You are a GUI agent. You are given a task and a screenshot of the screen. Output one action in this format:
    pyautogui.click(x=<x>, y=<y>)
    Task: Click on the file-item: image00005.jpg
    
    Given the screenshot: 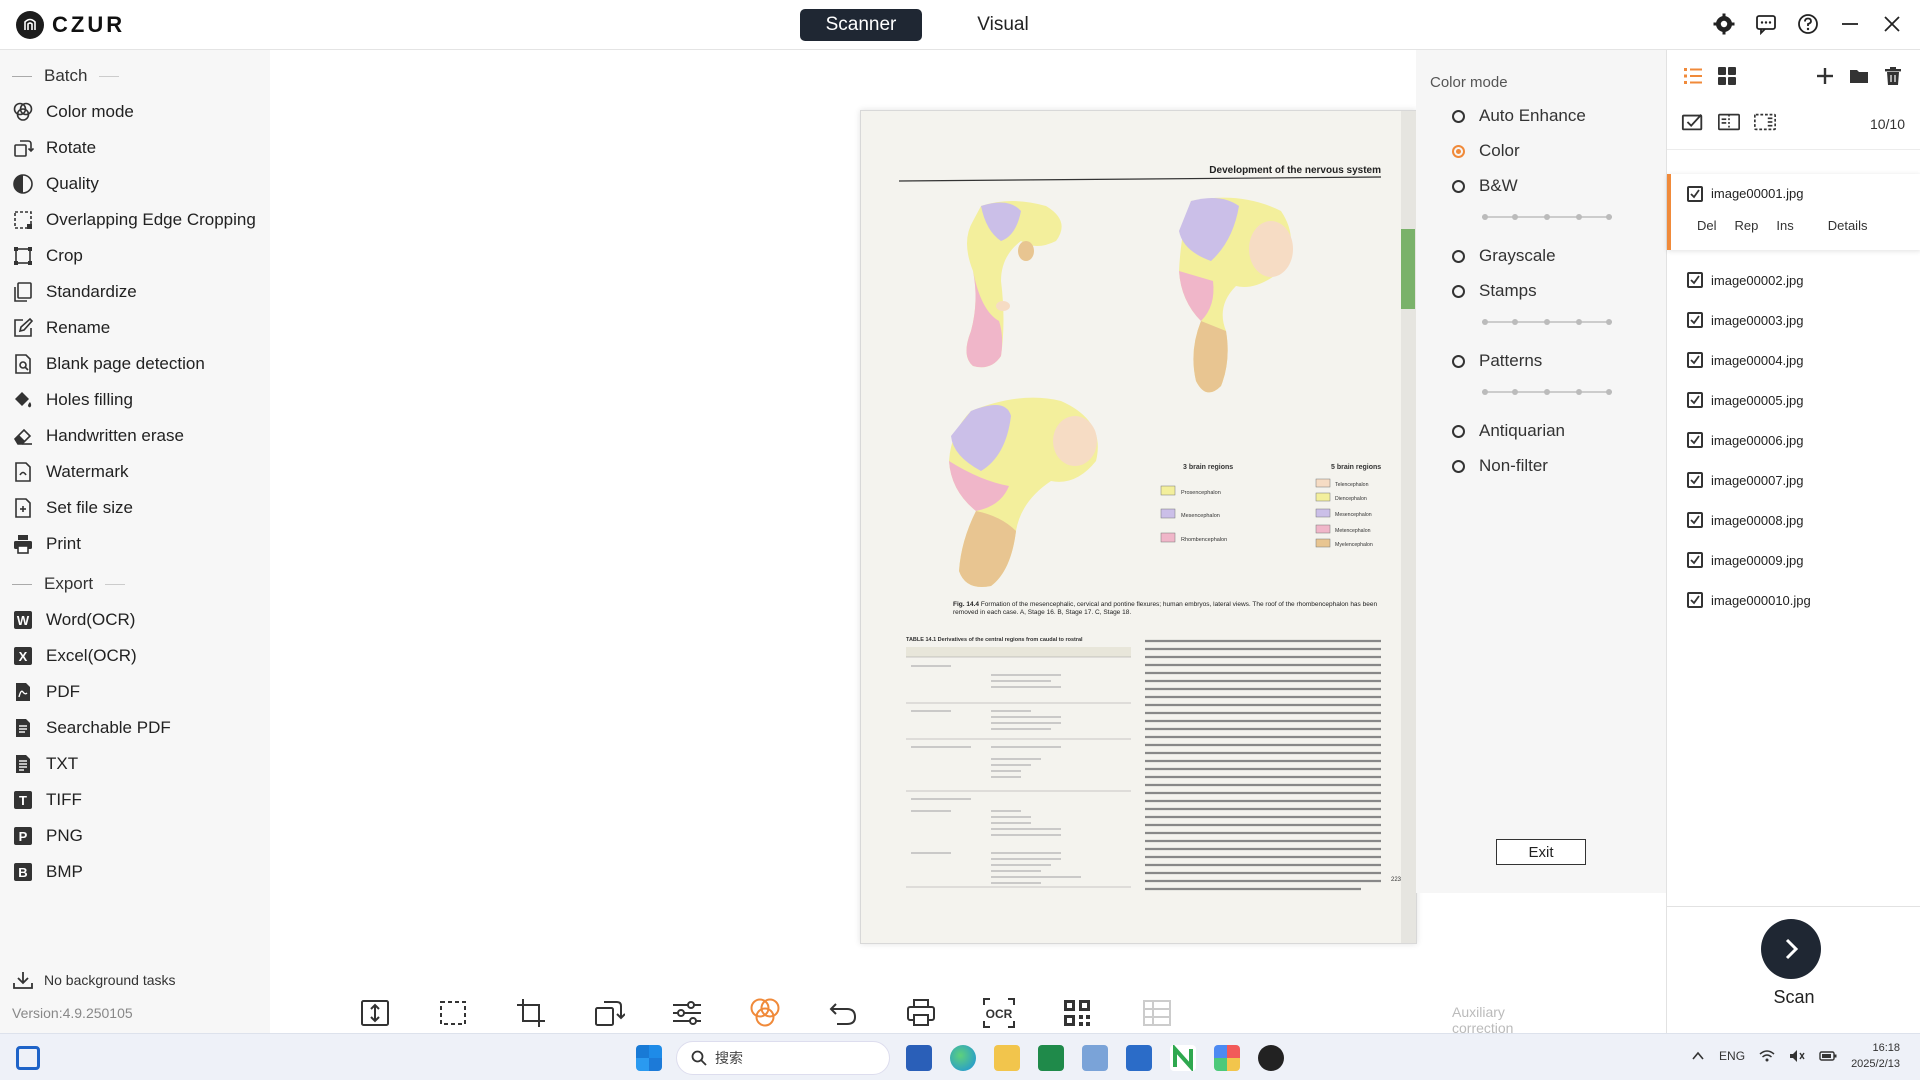 What is the action you would take?
    pyautogui.click(x=1793, y=400)
    